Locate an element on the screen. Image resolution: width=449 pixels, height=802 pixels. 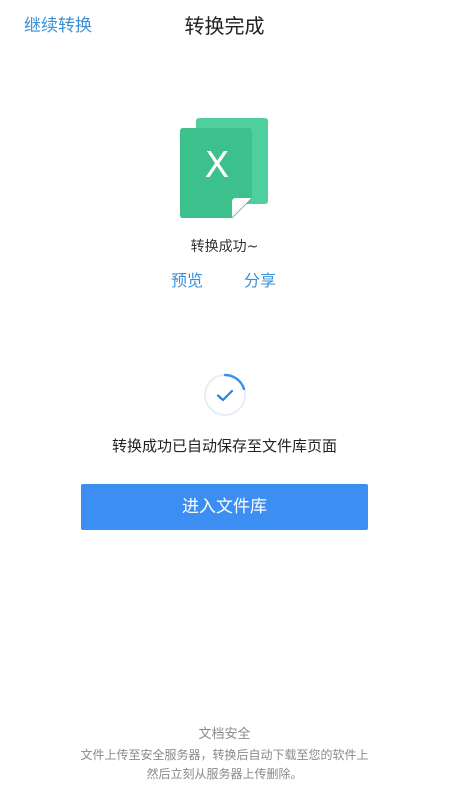
security-line-1: 文件上传至安全服务器，转换后自动下载至您的软件上 is located at coordinates (224, 755).